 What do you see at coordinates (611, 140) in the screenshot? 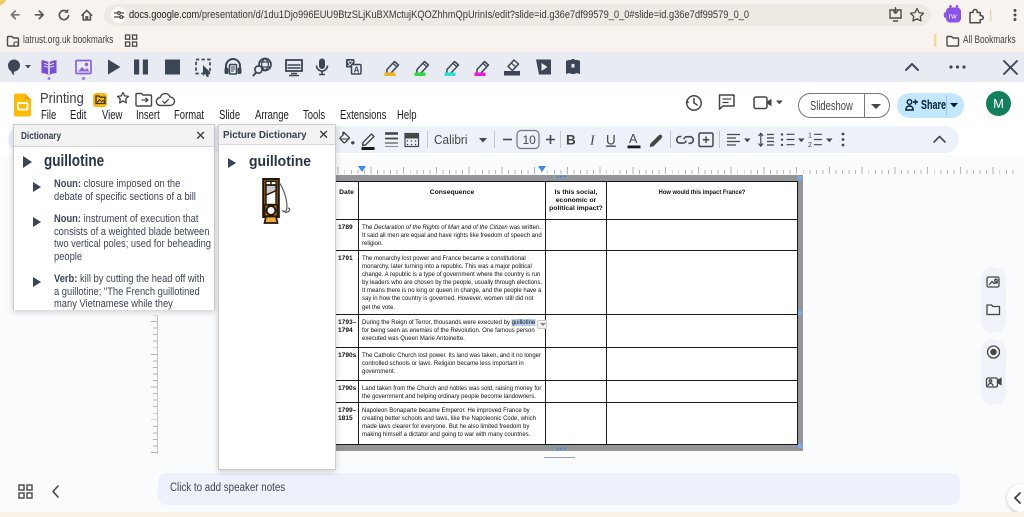
I see `svg-text: U` at bounding box center [611, 140].